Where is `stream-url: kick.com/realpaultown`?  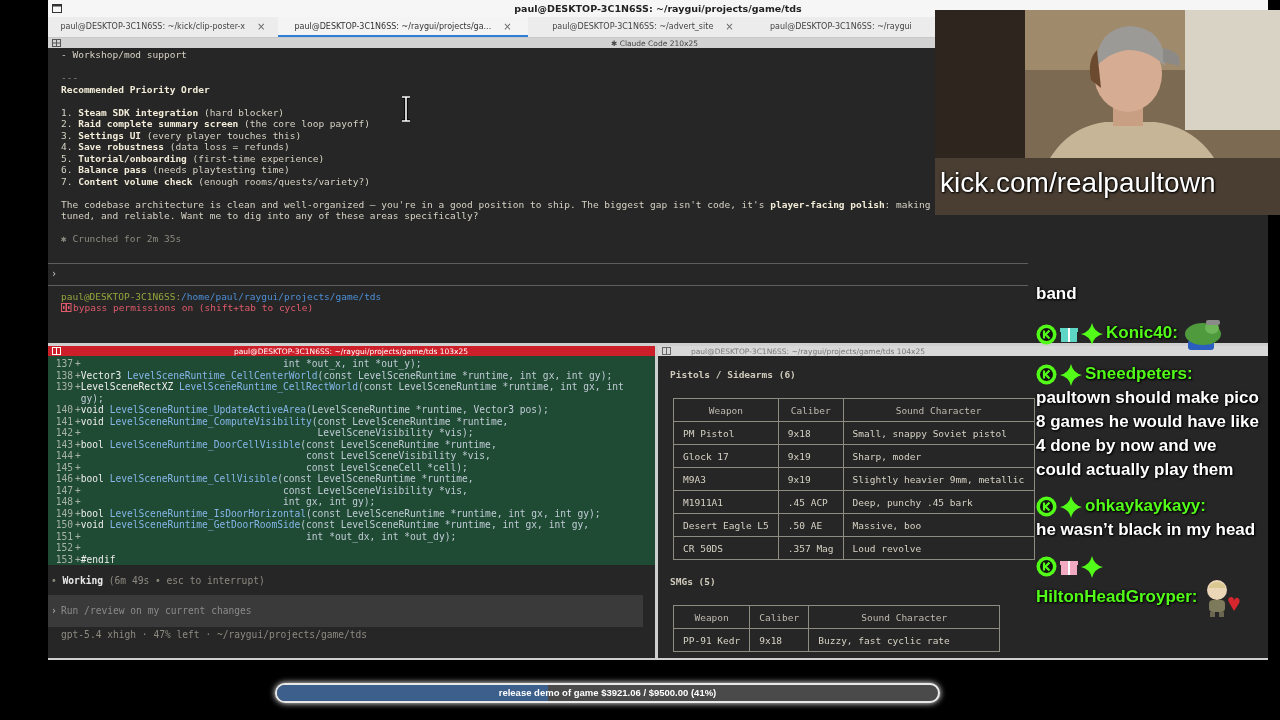
stream-url: kick.com/realpaultown is located at coordinates (1078, 183).